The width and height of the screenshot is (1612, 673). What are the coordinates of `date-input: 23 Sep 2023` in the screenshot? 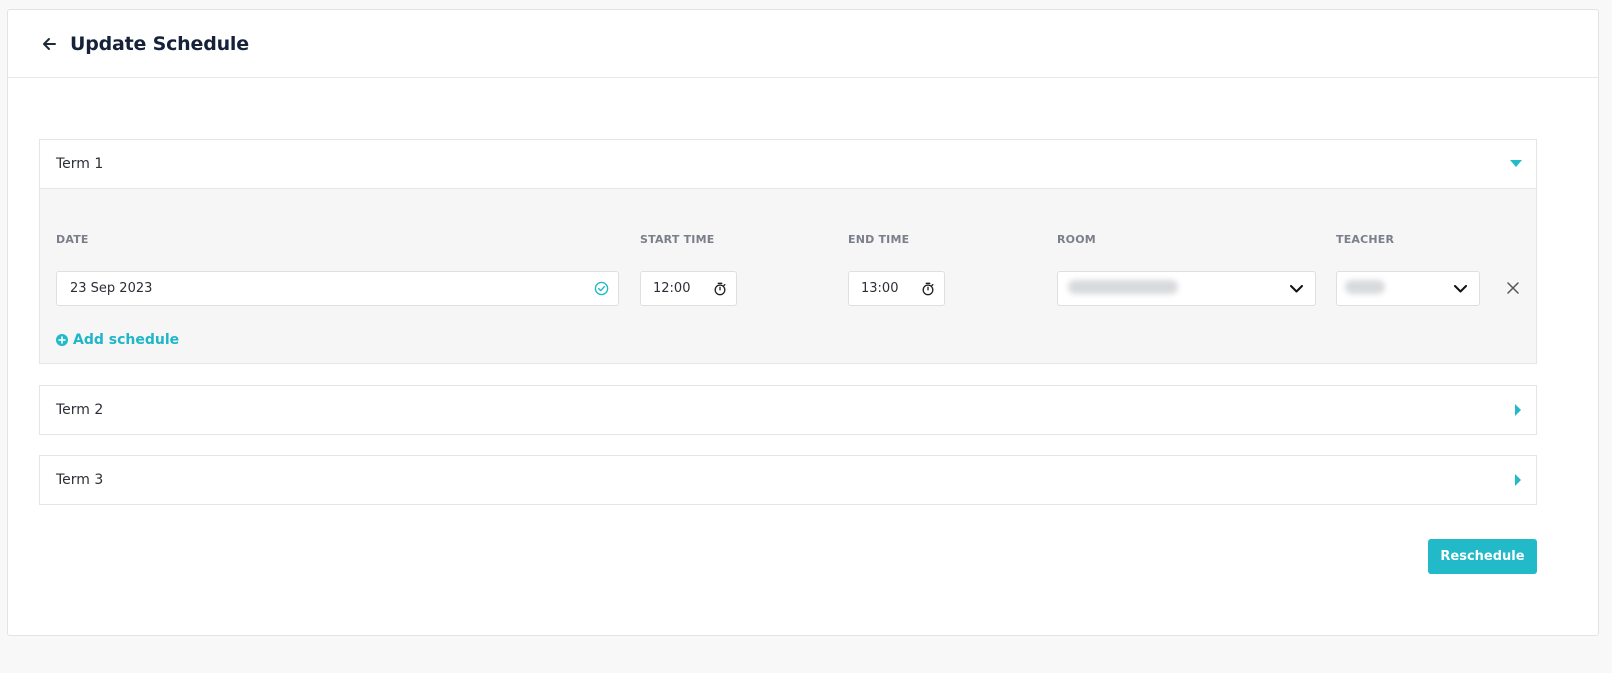 It's located at (337, 288).